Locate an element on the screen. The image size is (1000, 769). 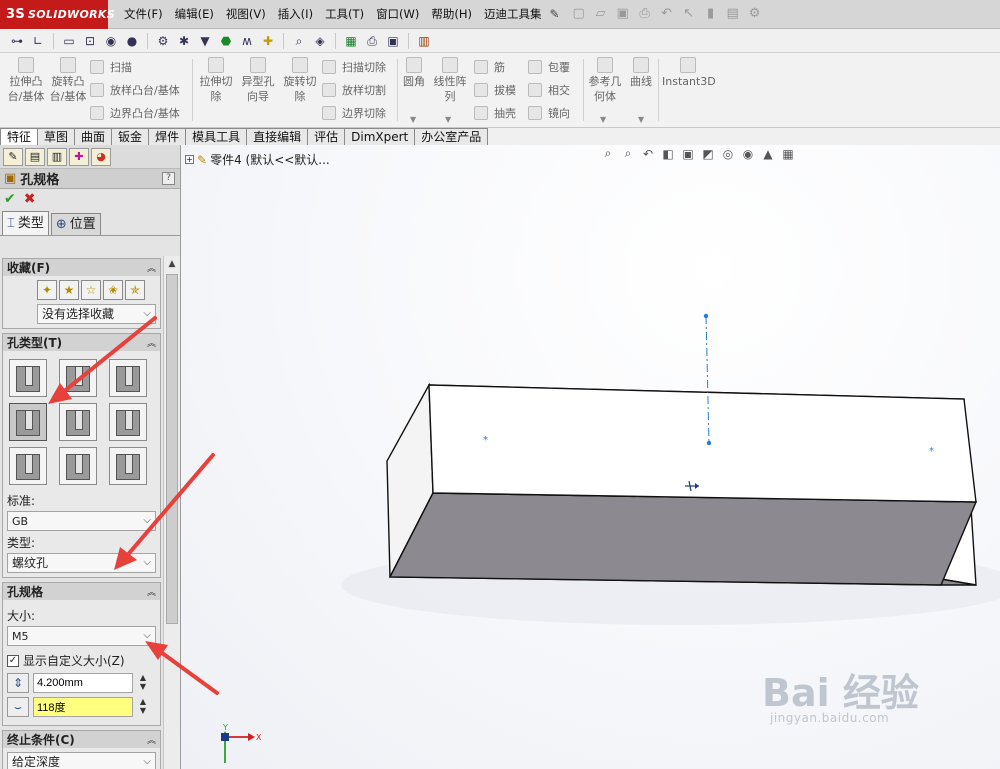
toolbar-icon-7: ⚙ is located at coordinates (163, 41).